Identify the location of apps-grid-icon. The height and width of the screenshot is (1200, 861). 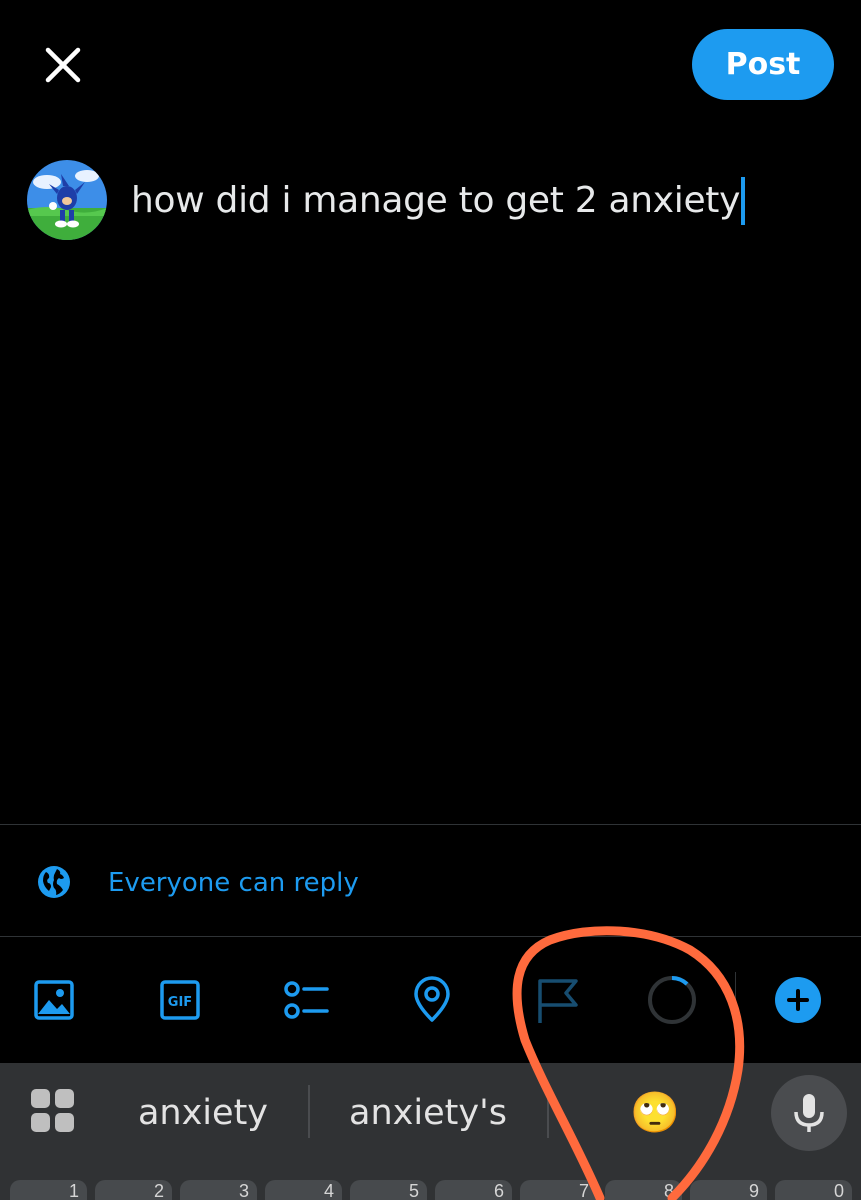
(52, 1110).